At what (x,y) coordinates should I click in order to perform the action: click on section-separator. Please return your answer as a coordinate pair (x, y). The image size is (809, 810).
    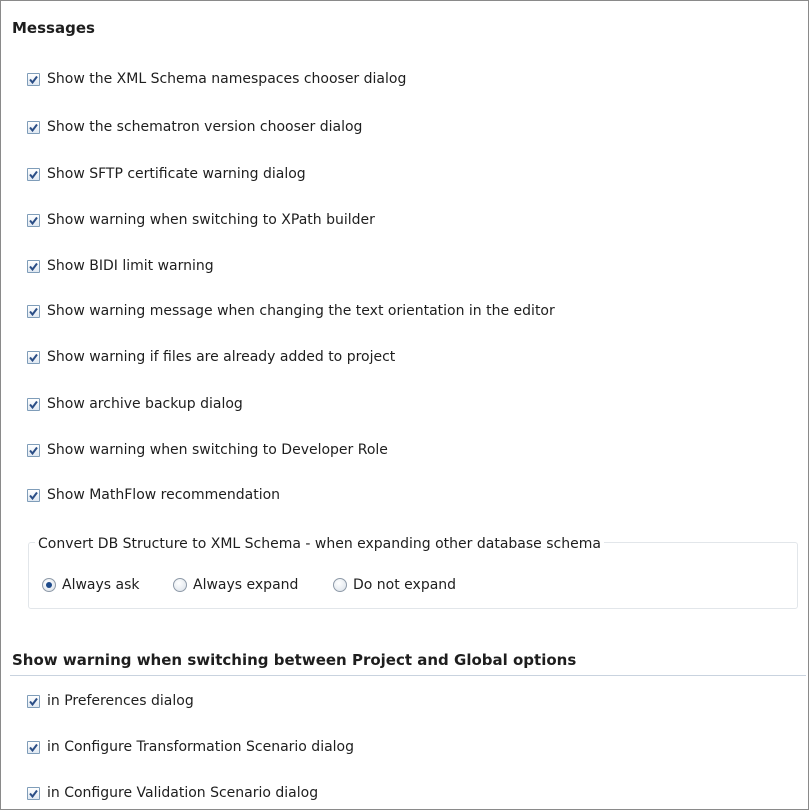
    Looking at the image, I should click on (408, 675).